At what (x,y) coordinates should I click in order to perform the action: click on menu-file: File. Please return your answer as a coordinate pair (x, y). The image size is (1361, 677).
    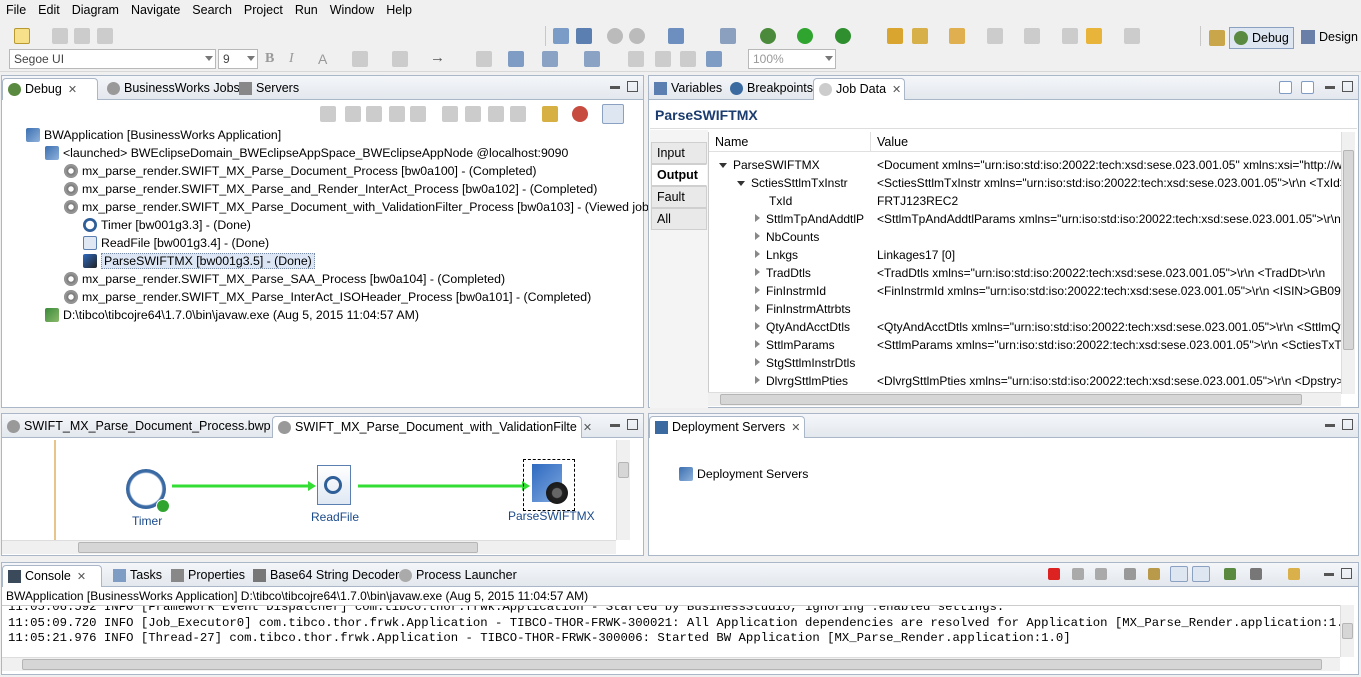
    Looking at the image, I should click on (16, 10).